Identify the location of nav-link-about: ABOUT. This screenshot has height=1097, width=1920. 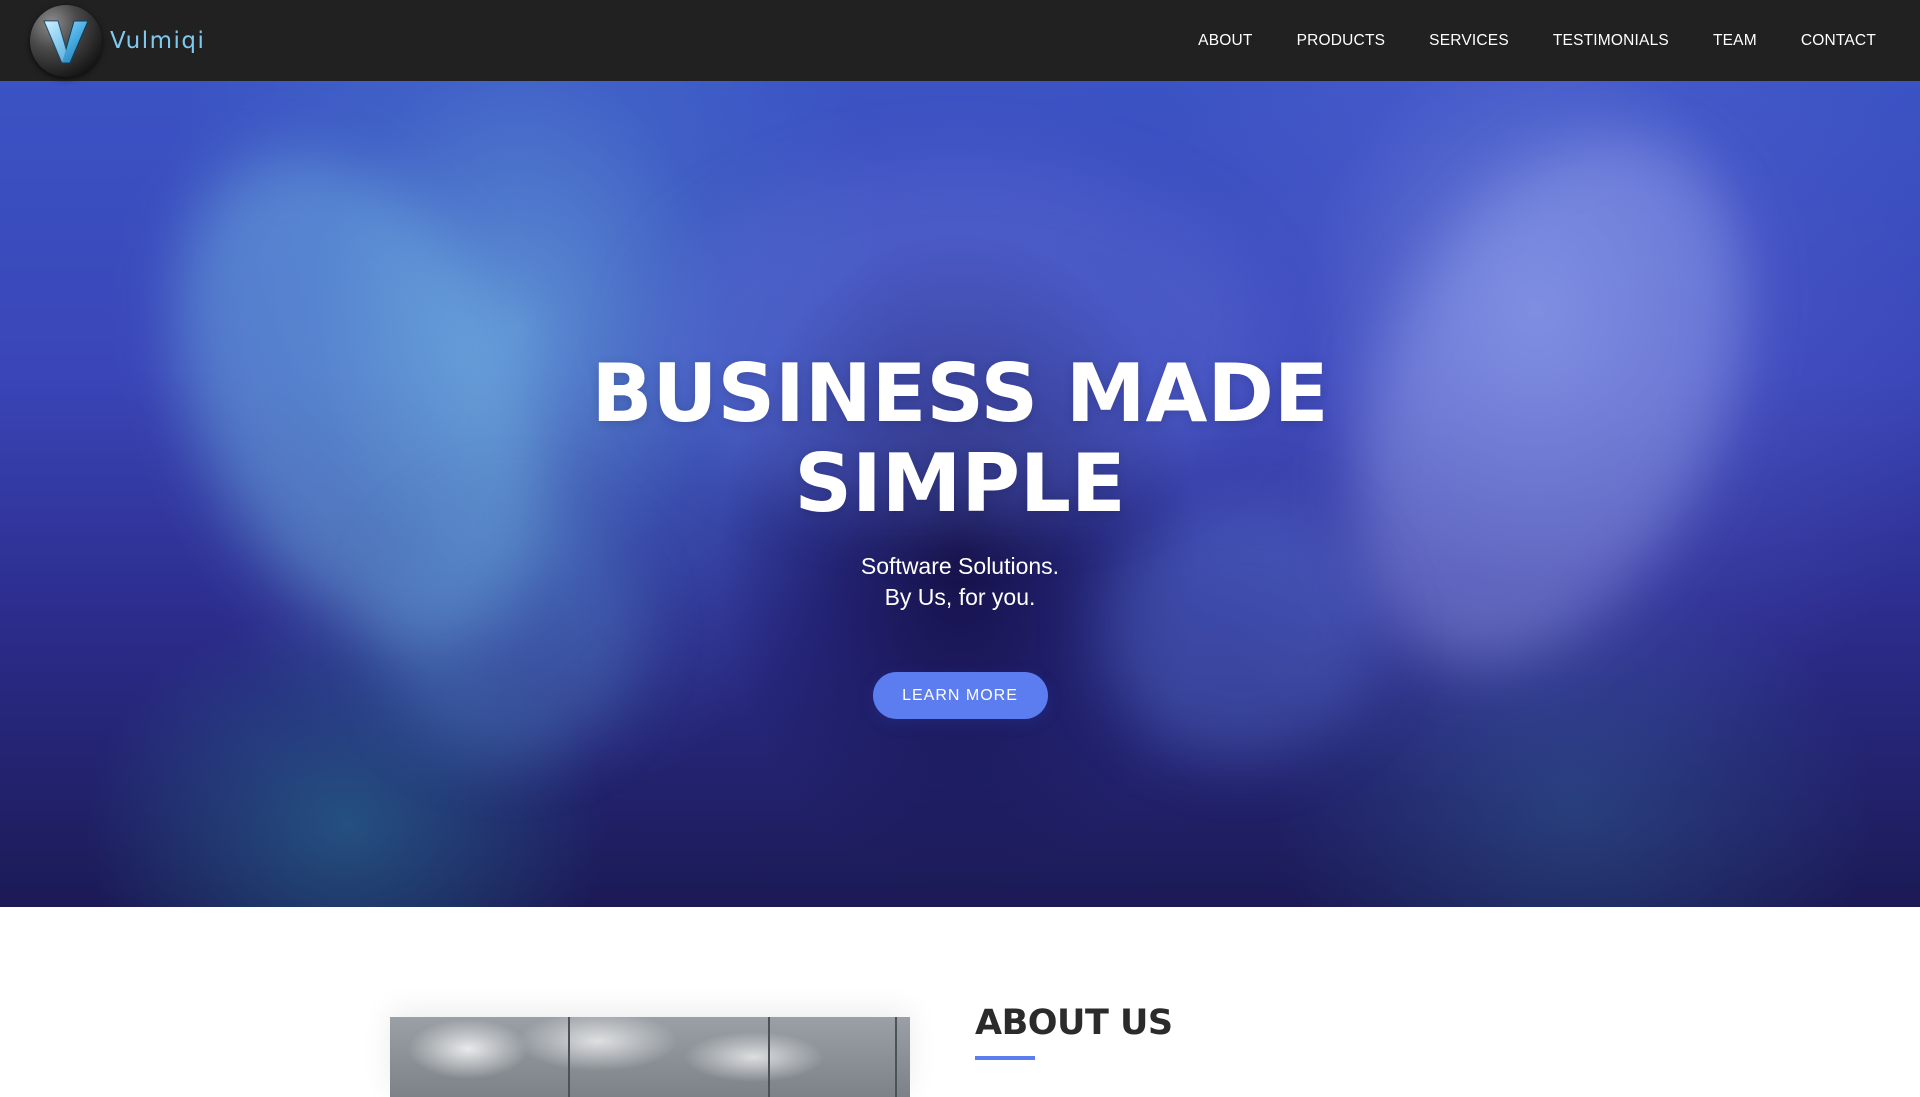
(1225, 41).